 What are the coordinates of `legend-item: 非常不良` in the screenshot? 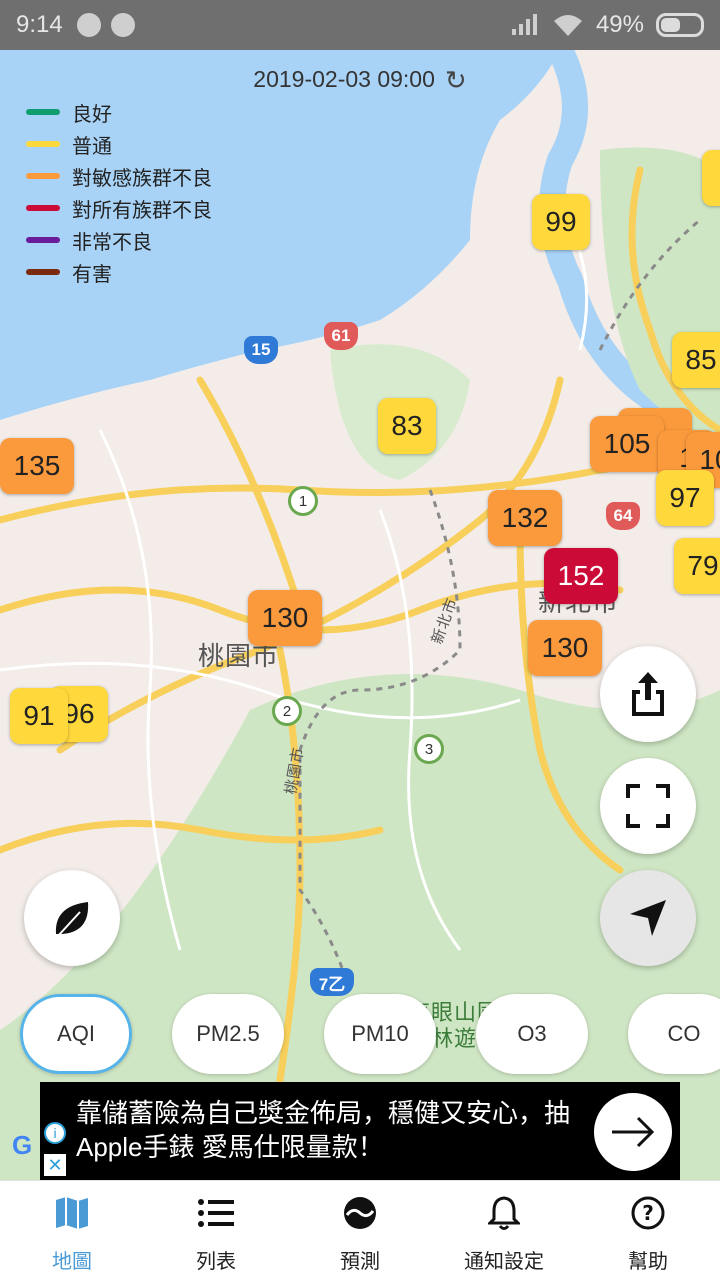 It's located at (119, 240).